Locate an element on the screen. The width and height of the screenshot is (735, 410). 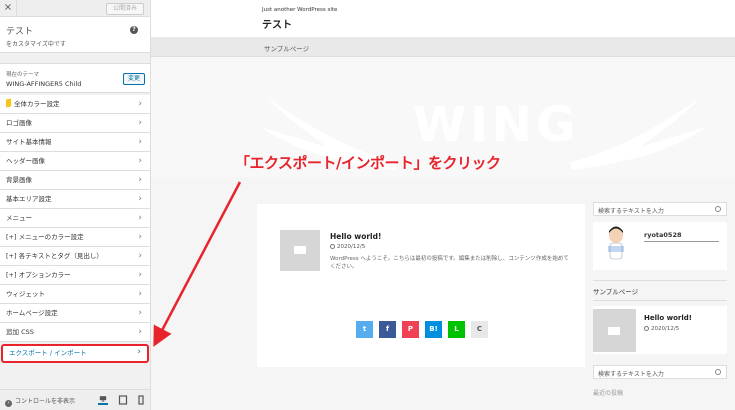
panel-label: ヘッダー画像 is located at coordinates (25, 161).